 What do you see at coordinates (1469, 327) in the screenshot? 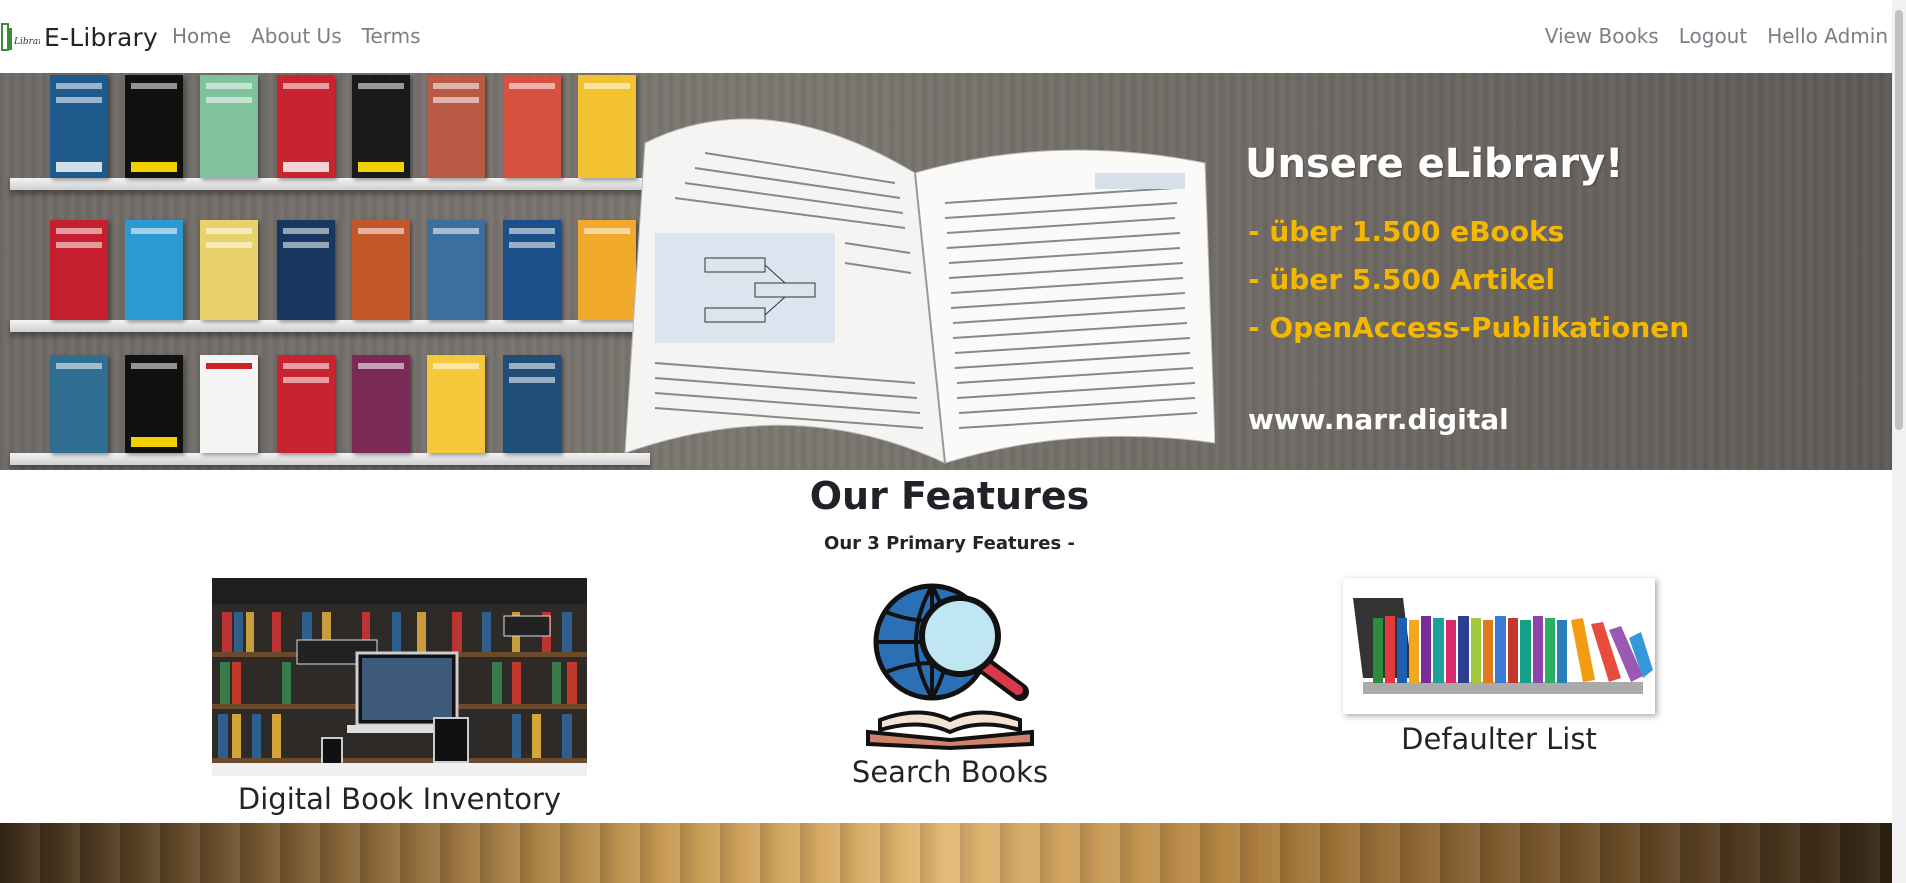
I see `hero-bullet-openaccess: - OpenAccess-Publikationen` at bounding box center [1469, 327].